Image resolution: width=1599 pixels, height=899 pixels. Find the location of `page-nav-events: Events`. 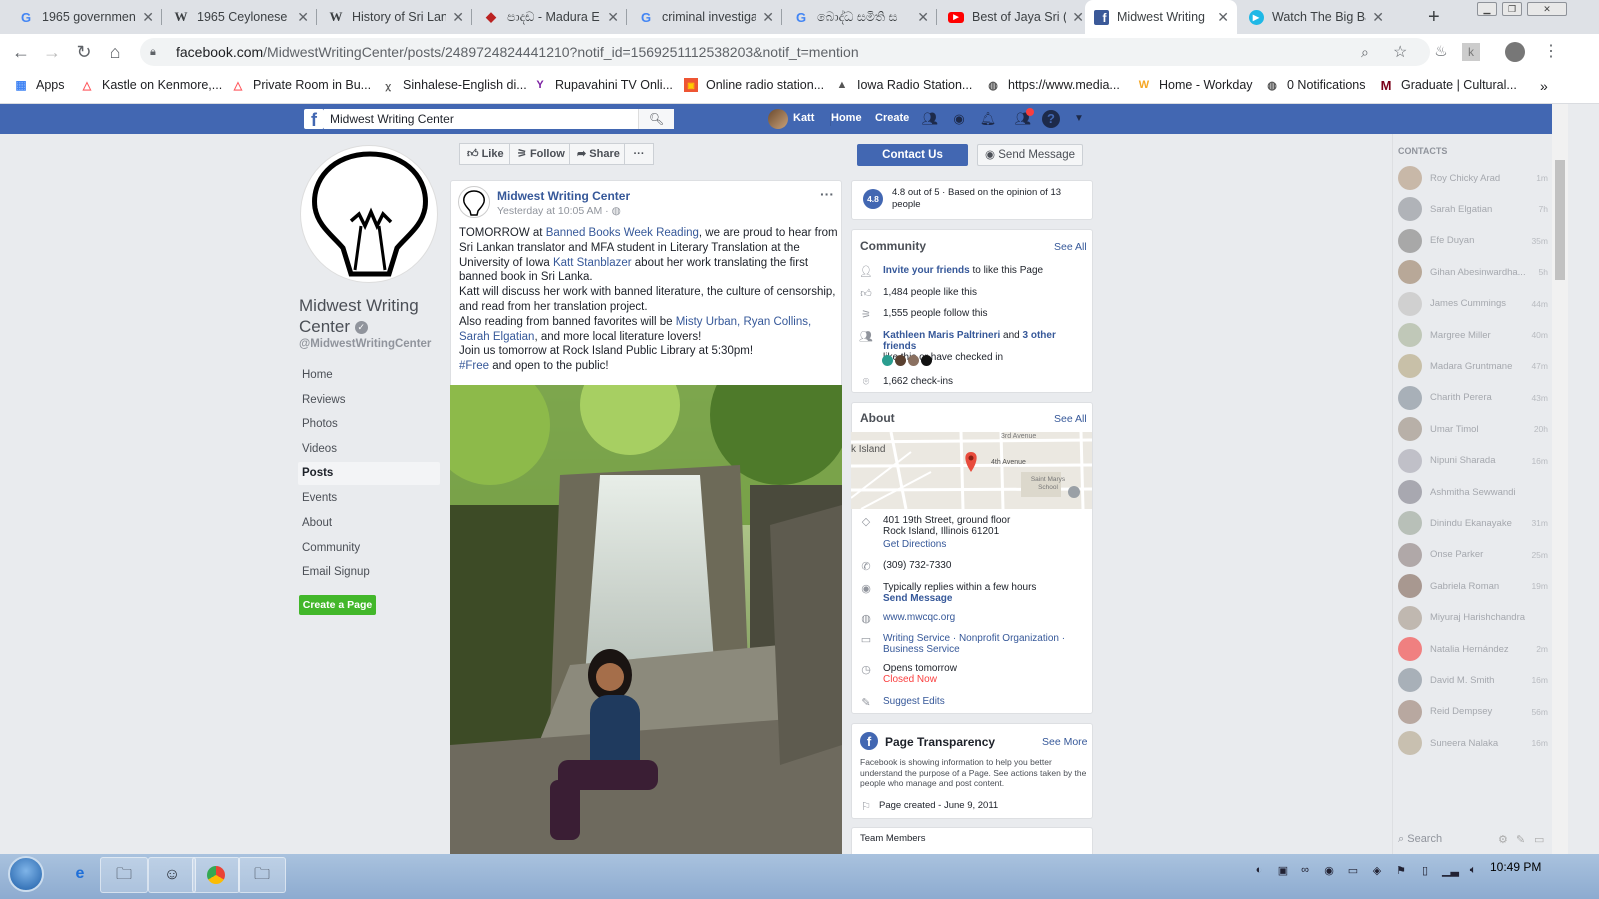

page-nav-events: Events is located at coordinates (369, 498).